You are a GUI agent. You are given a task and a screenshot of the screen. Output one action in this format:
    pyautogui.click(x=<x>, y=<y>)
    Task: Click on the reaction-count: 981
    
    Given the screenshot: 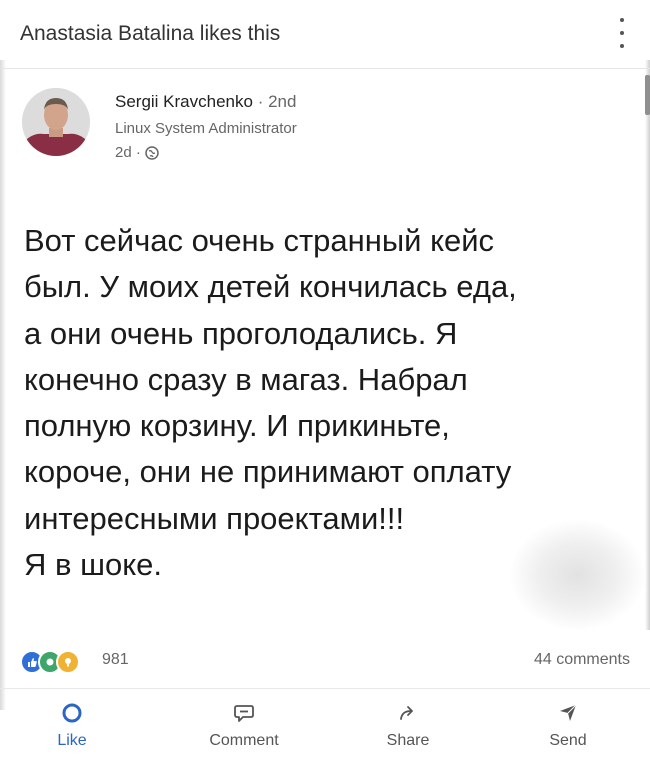 What is the action you would take?
    pyautogui.click(x=115, y=660)
    